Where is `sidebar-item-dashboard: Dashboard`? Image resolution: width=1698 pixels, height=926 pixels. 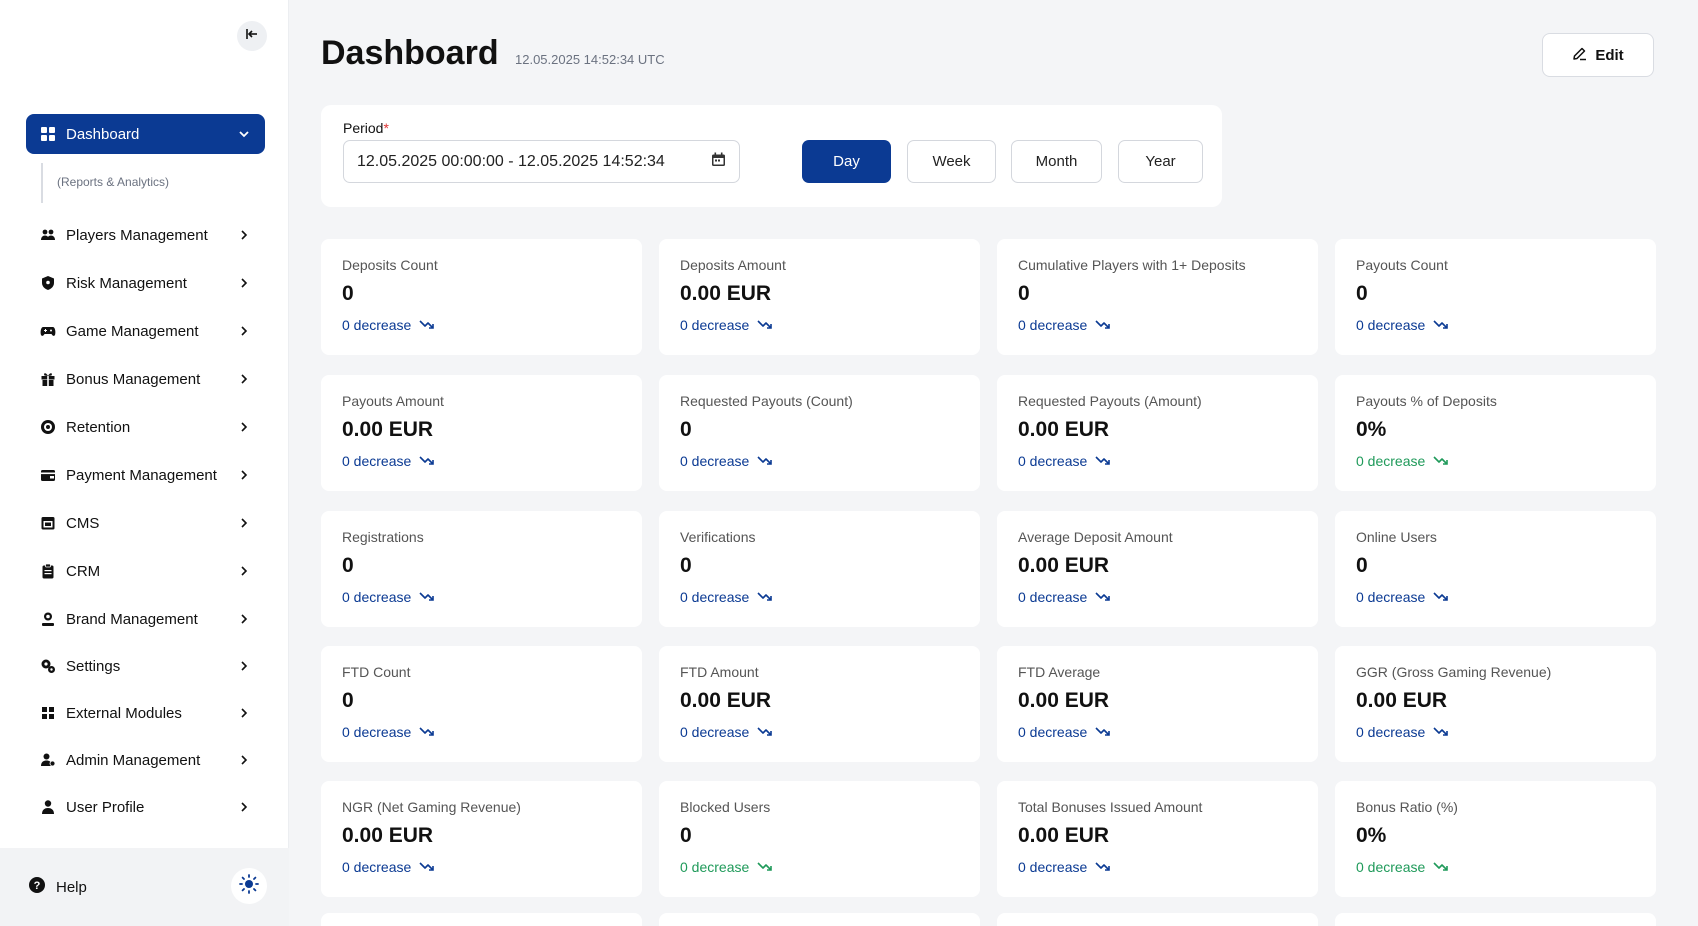
sidebar-item-dashboard: Dashboard is located at coordinates (145, 134).